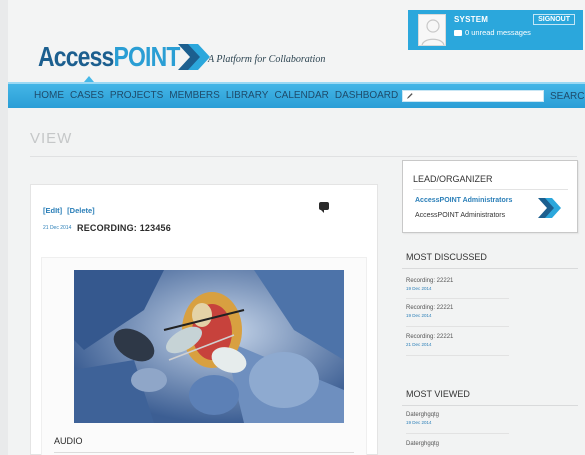 The width and height of the screenshot is (585, 455). Describe the element at coordinates (490, 189) in the screenshot. I see `lead-divider` at that location.